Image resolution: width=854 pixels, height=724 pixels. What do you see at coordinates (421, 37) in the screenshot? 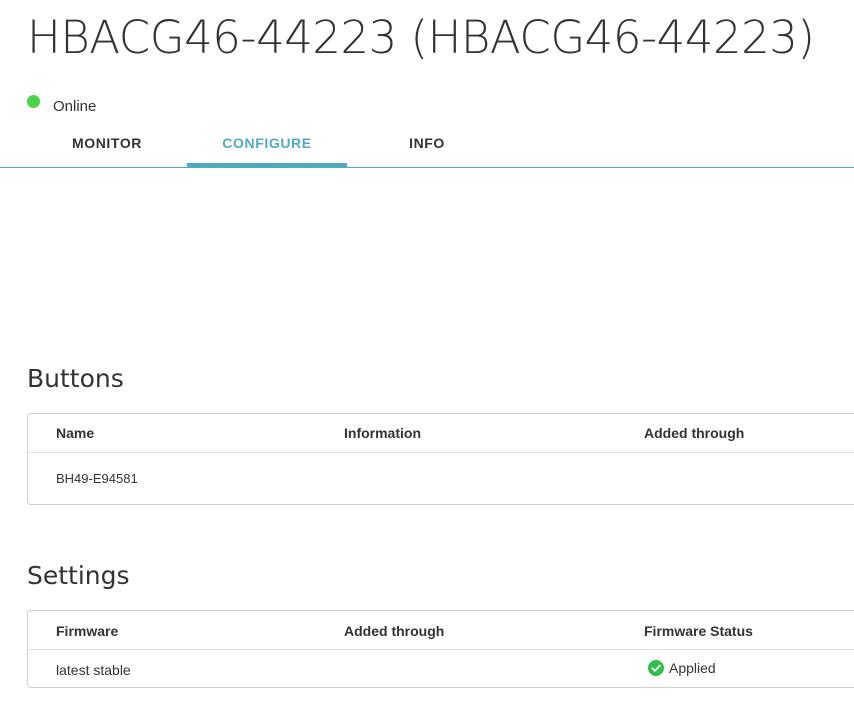
I see `page-title: HBACG46-44223 (HBACG46-44223)` at bounding box center [421, 37].